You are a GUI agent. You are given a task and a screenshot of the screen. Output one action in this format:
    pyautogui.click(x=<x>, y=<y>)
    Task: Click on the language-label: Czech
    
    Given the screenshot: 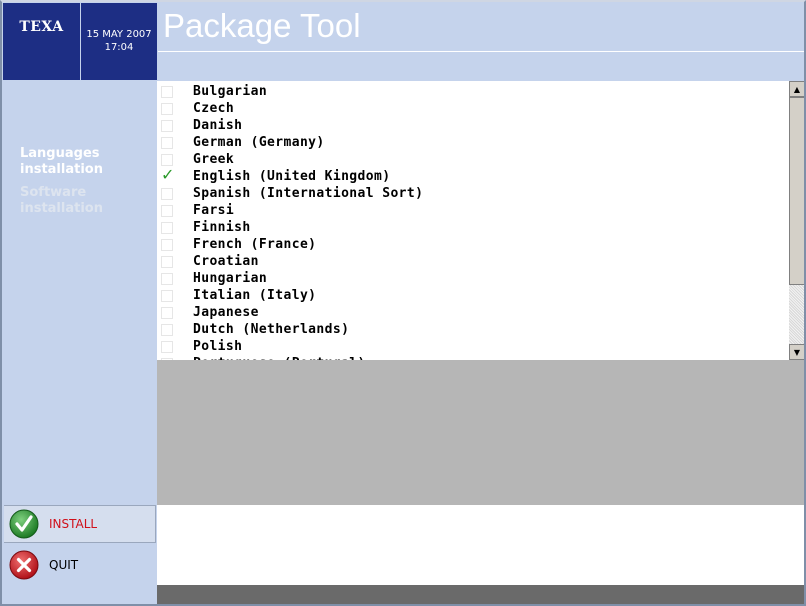 What is the action you would take?
    pyautogui.click(x=214, y=108)
    